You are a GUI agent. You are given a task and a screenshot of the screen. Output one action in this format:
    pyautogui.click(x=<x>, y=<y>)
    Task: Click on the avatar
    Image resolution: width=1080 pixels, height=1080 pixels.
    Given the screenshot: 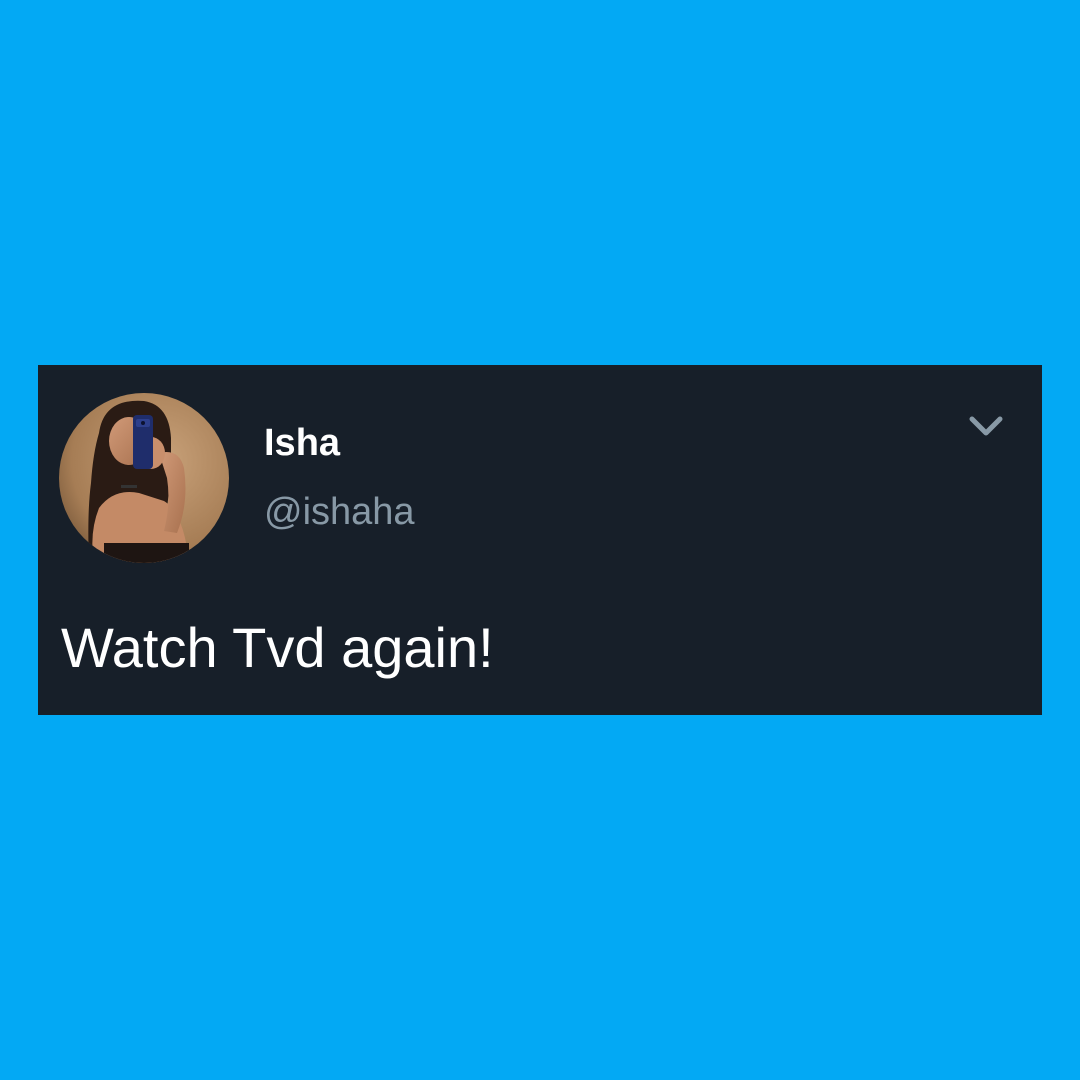 What is the action you would take?
    pyautogui.click(x=144, y=478)
    